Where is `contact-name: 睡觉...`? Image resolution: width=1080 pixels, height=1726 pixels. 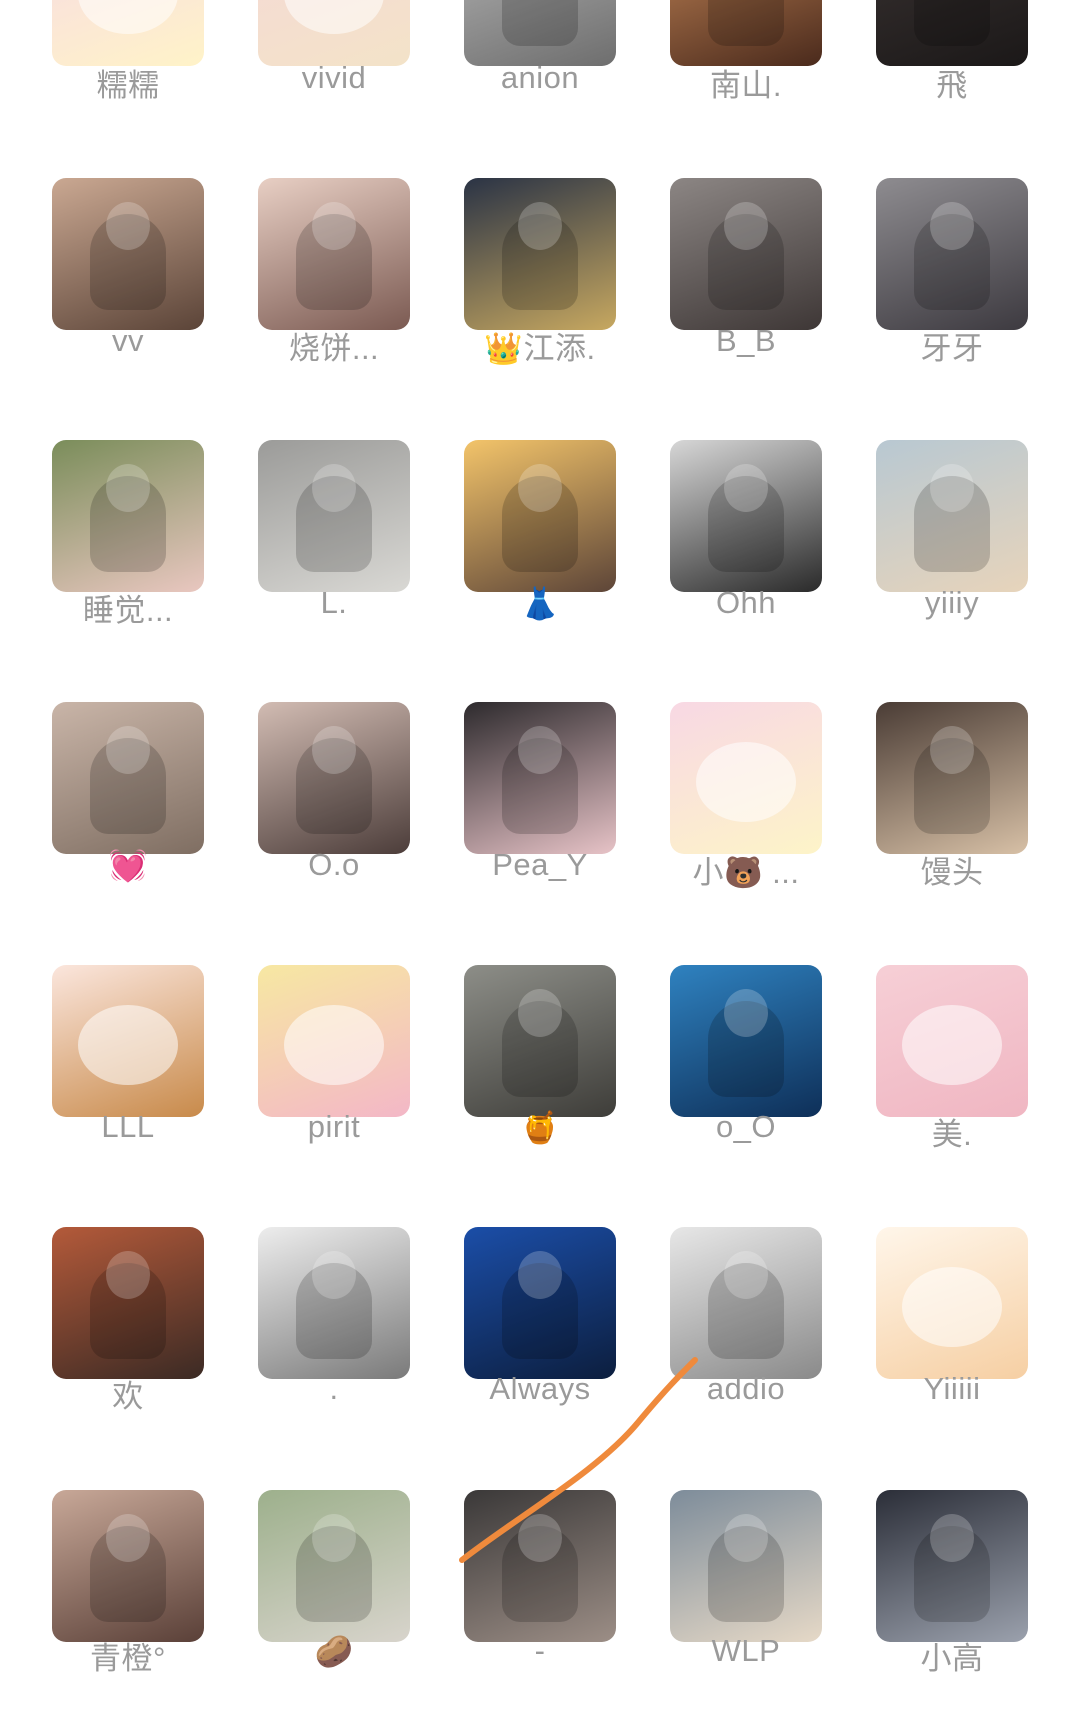 contact-name: 睡觉... is located at coordinates (128, 610).